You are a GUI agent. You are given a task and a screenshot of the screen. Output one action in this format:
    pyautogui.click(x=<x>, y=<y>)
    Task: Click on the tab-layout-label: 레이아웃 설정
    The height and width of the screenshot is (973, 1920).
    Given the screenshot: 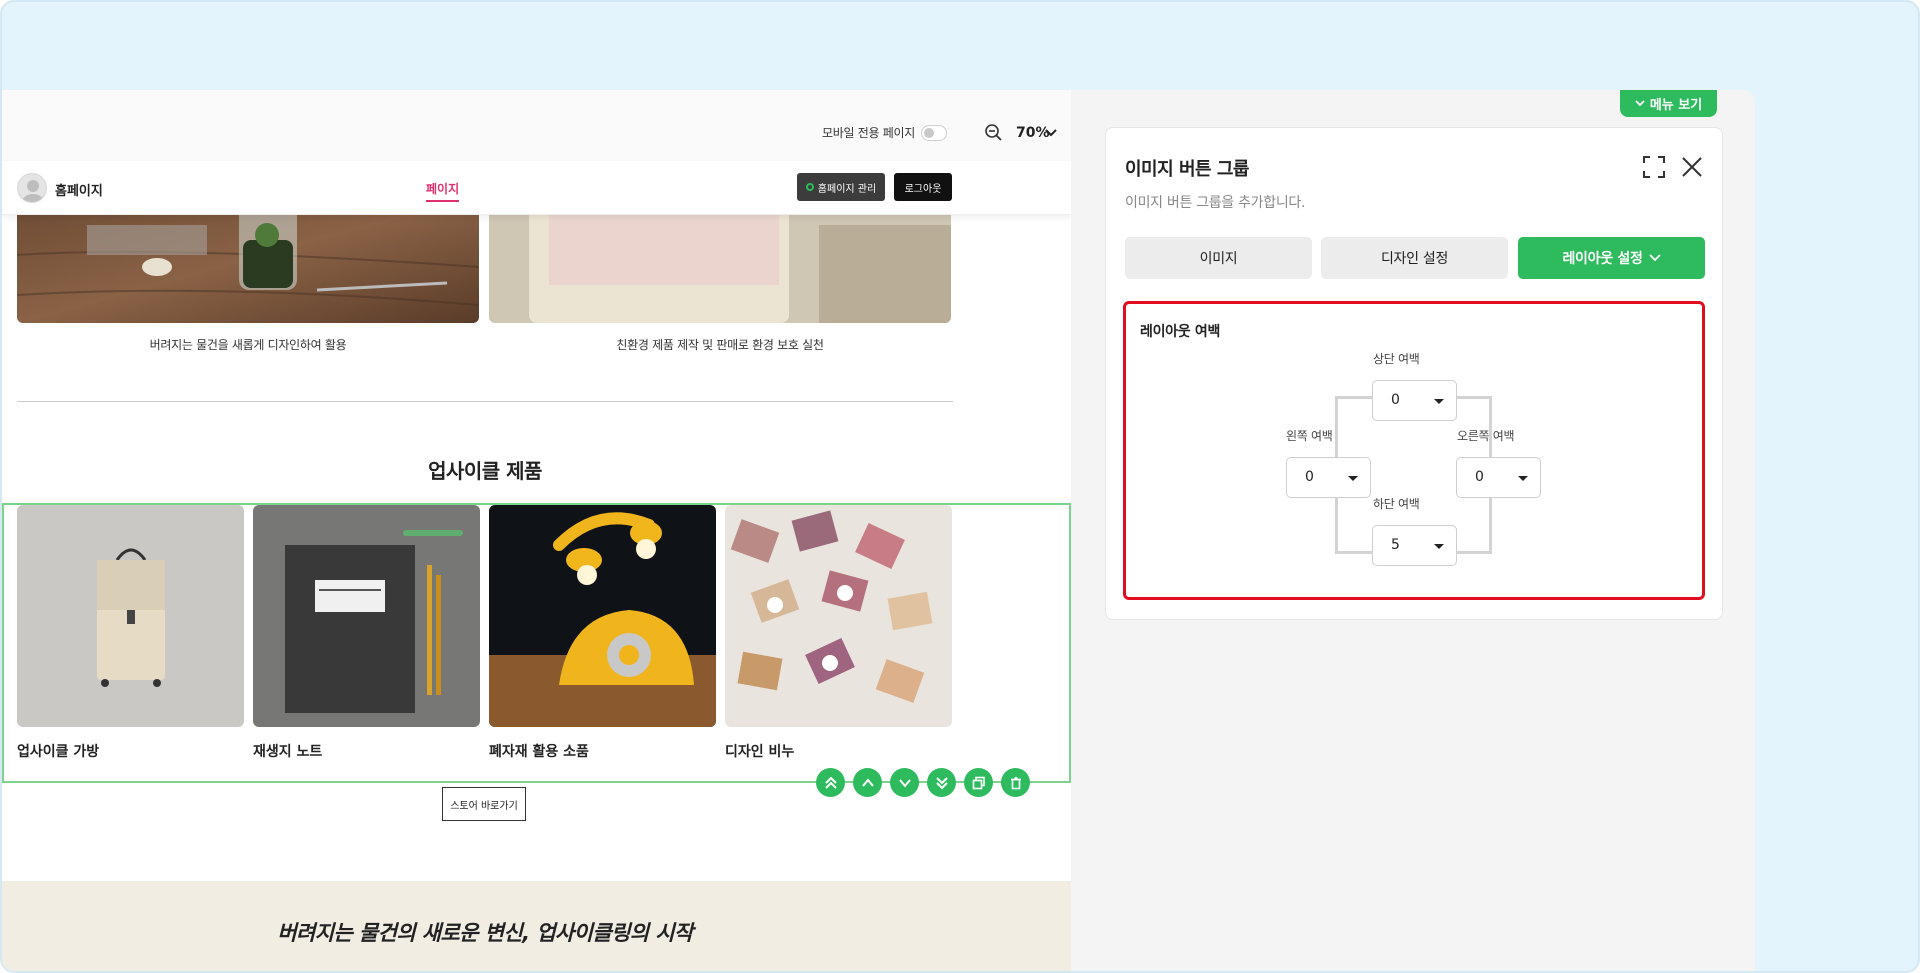 What is the action you would take?
    pyautogui.click(x=1602, y=259)
    